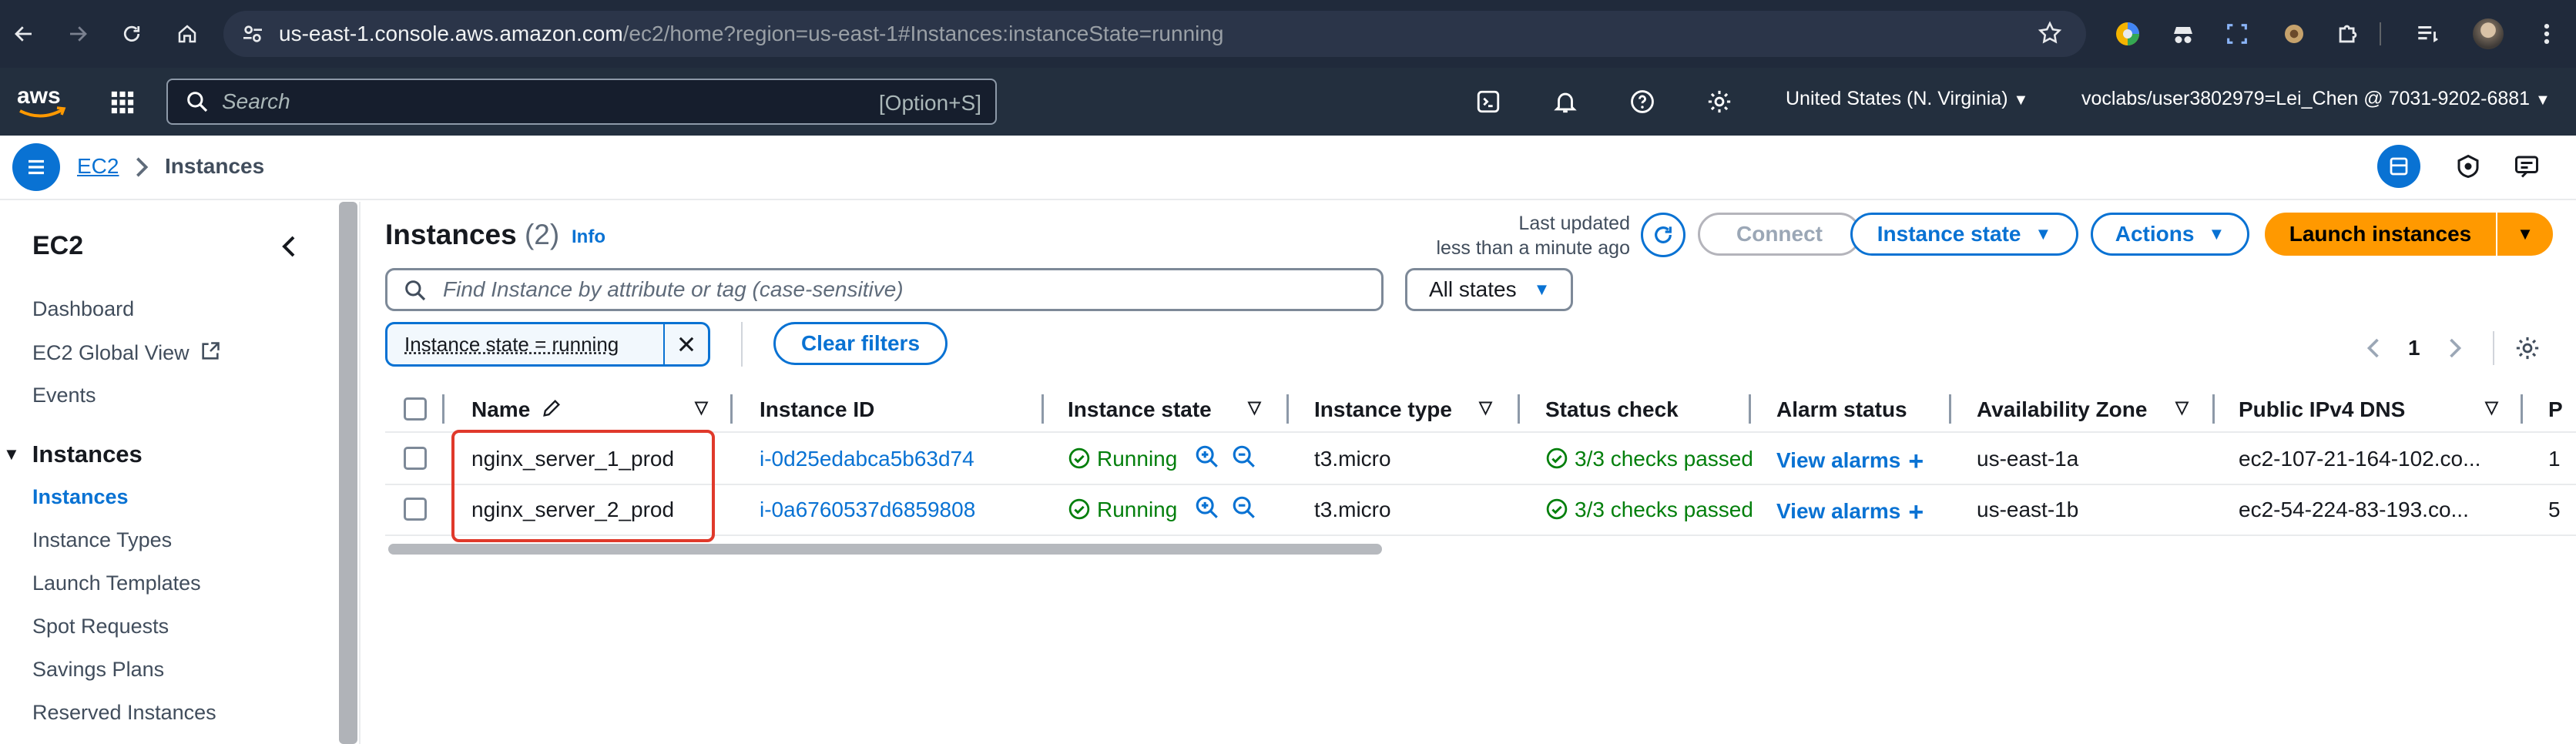 The image size is (2576, 744). I want to click on hamburger-menu-button, so click(36, 167).